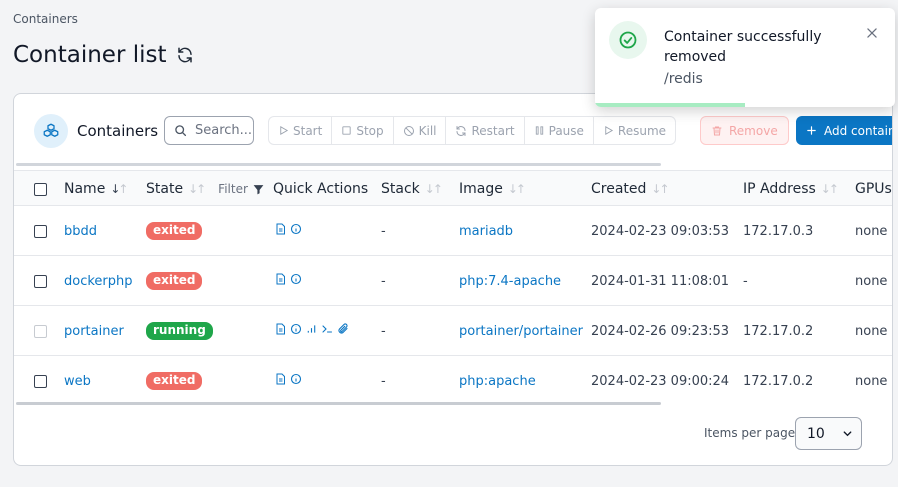 The image size is (898, 487). I want to click on column-quick-actions: Quick Actions, so click(320, 189).